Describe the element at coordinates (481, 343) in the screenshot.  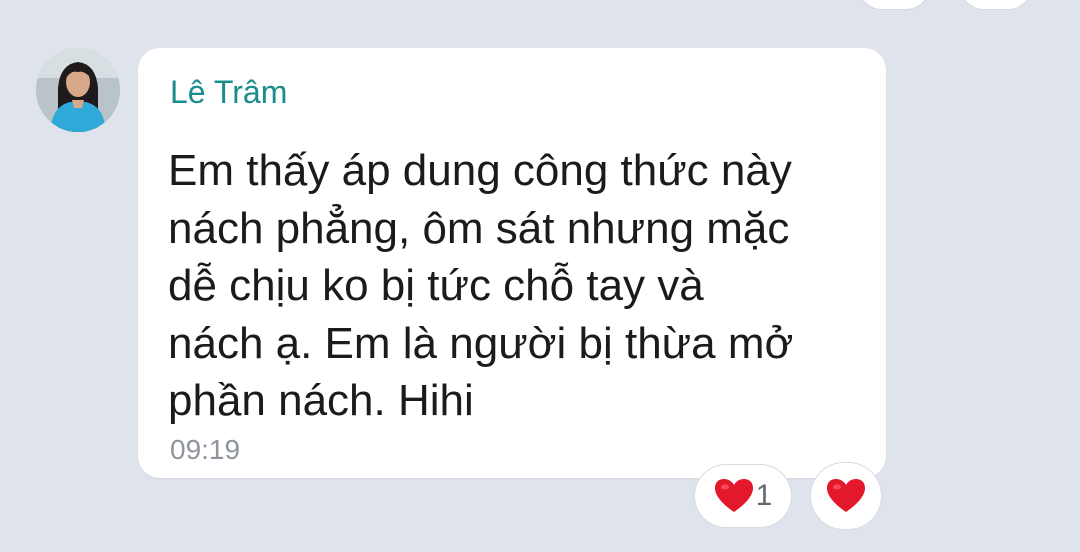
I see `message-line: nách ạ. Em là người bị thừa mở` at that location.